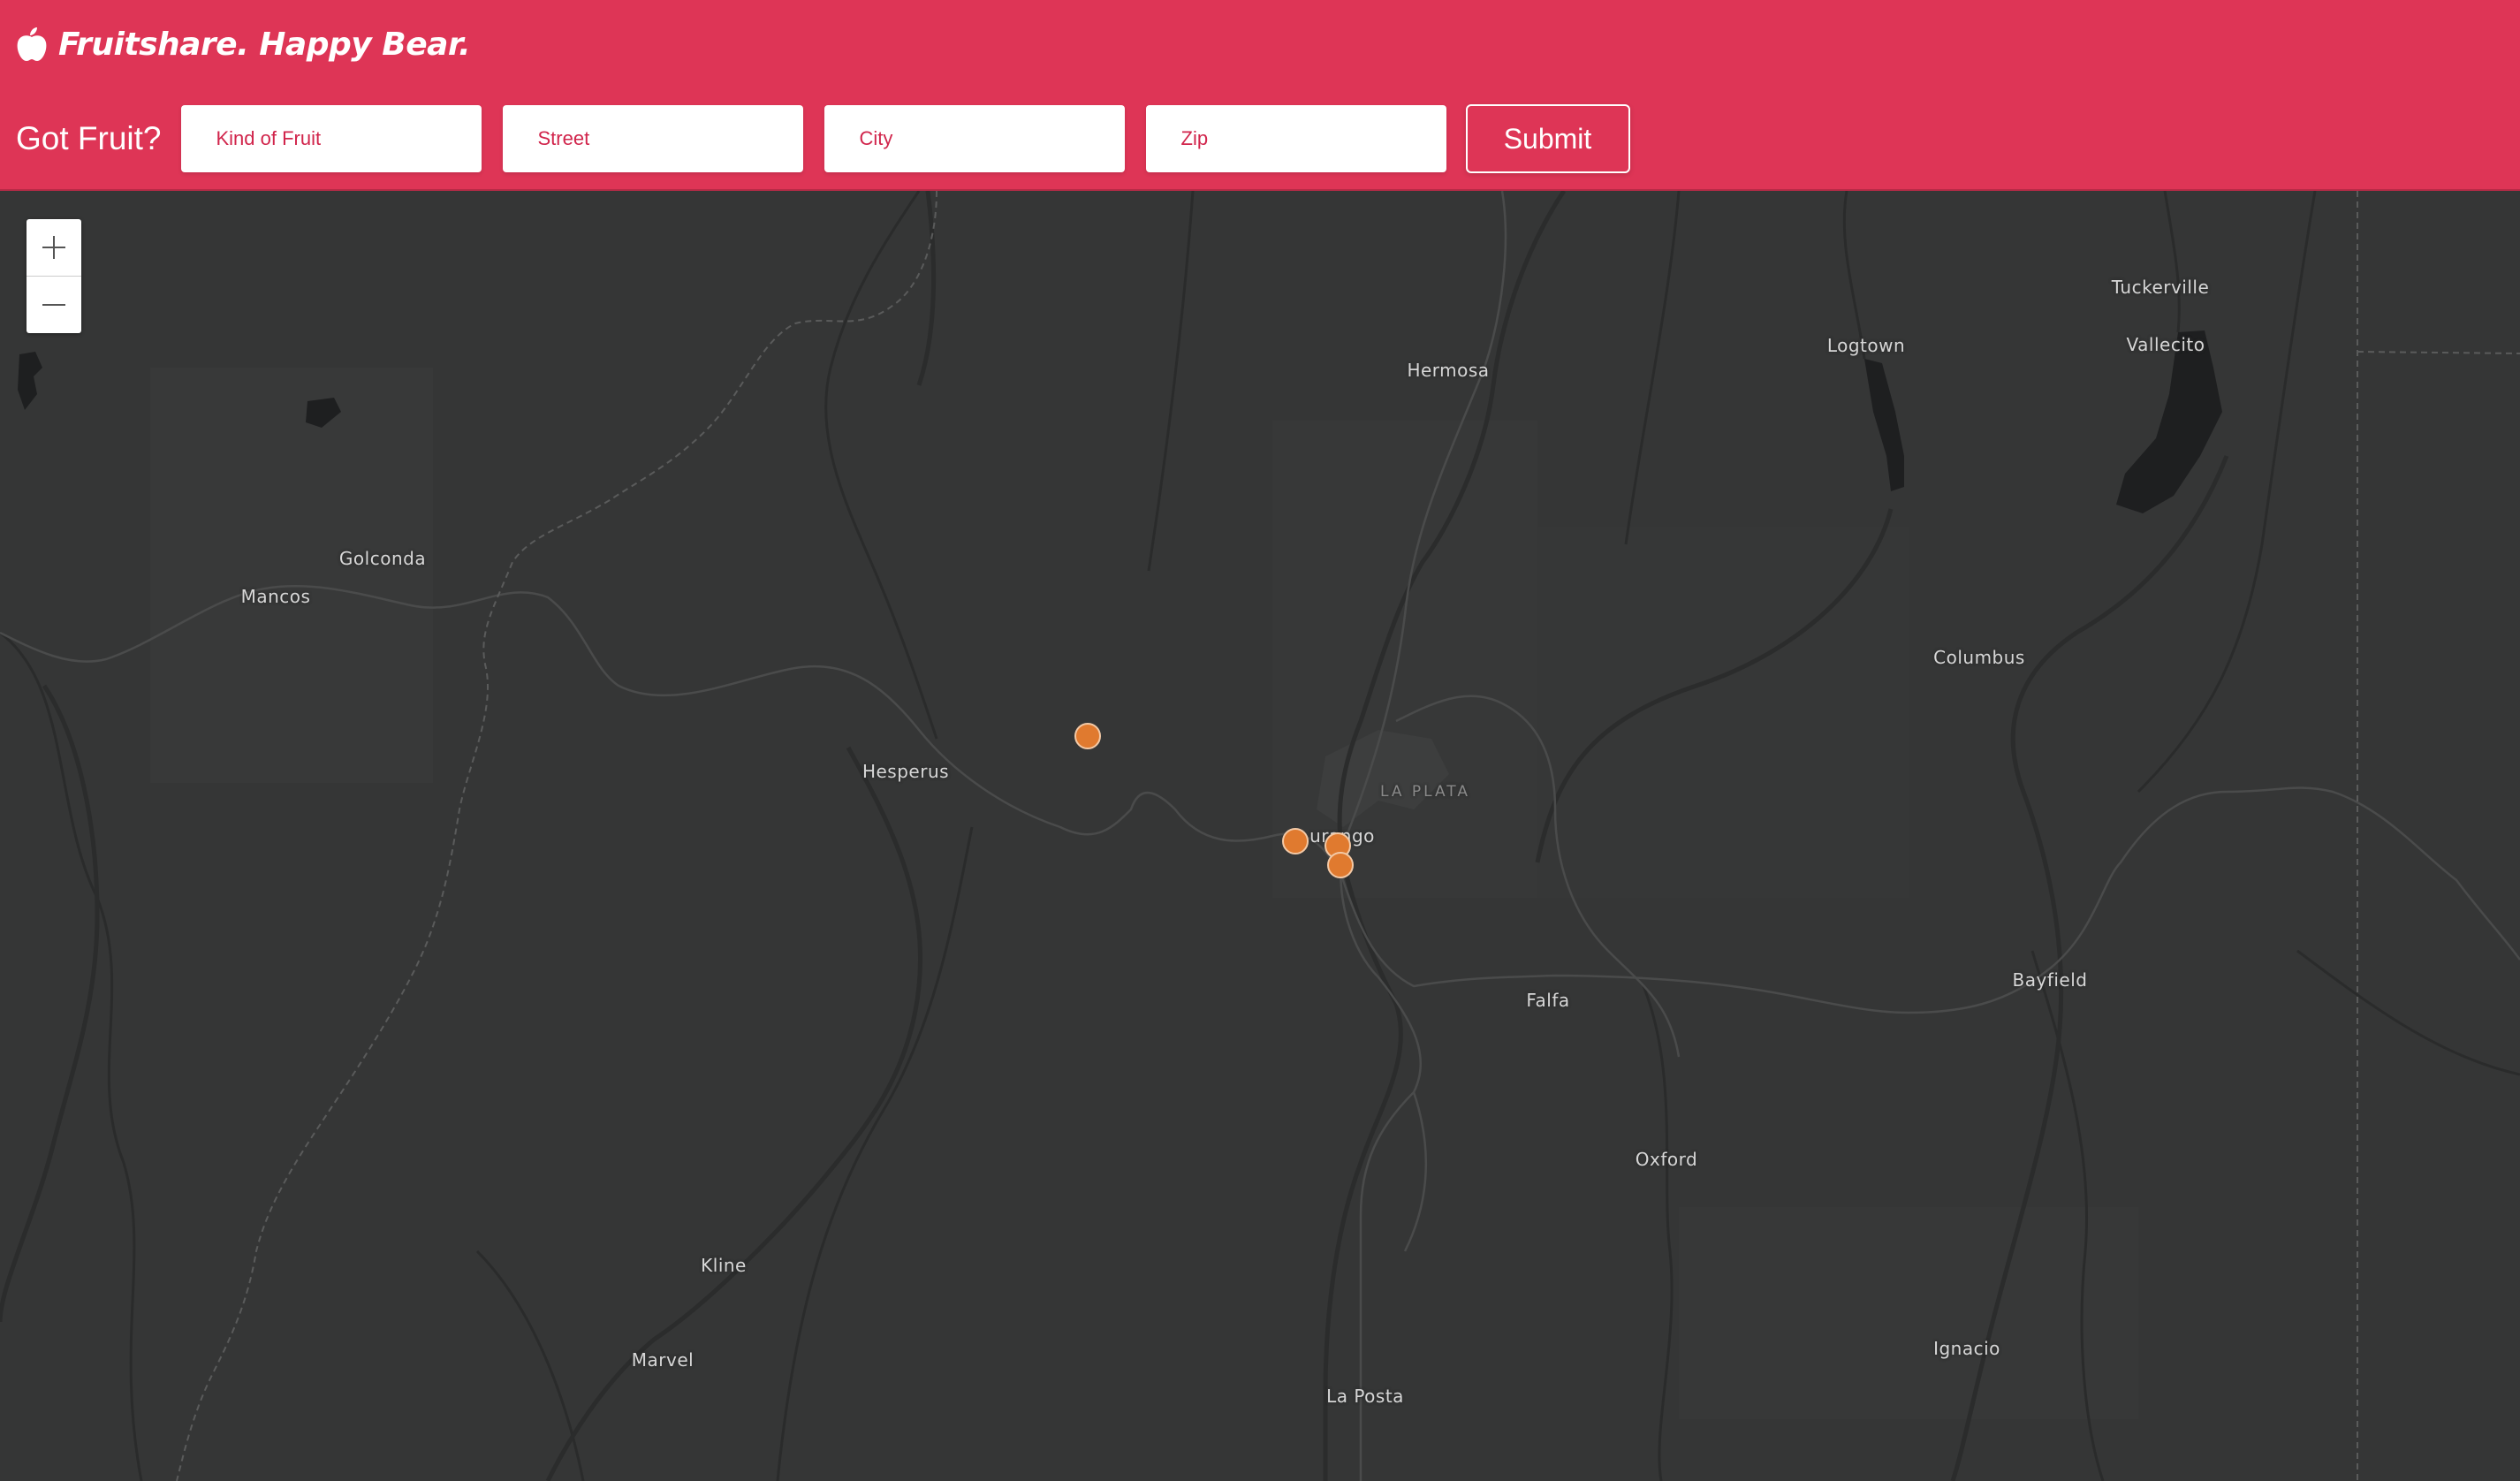 The image size is (2520, 1481). What do you see at coordinates (975, 138) in the screenshot?
I see `city-input` at bounding box center [975, 138].